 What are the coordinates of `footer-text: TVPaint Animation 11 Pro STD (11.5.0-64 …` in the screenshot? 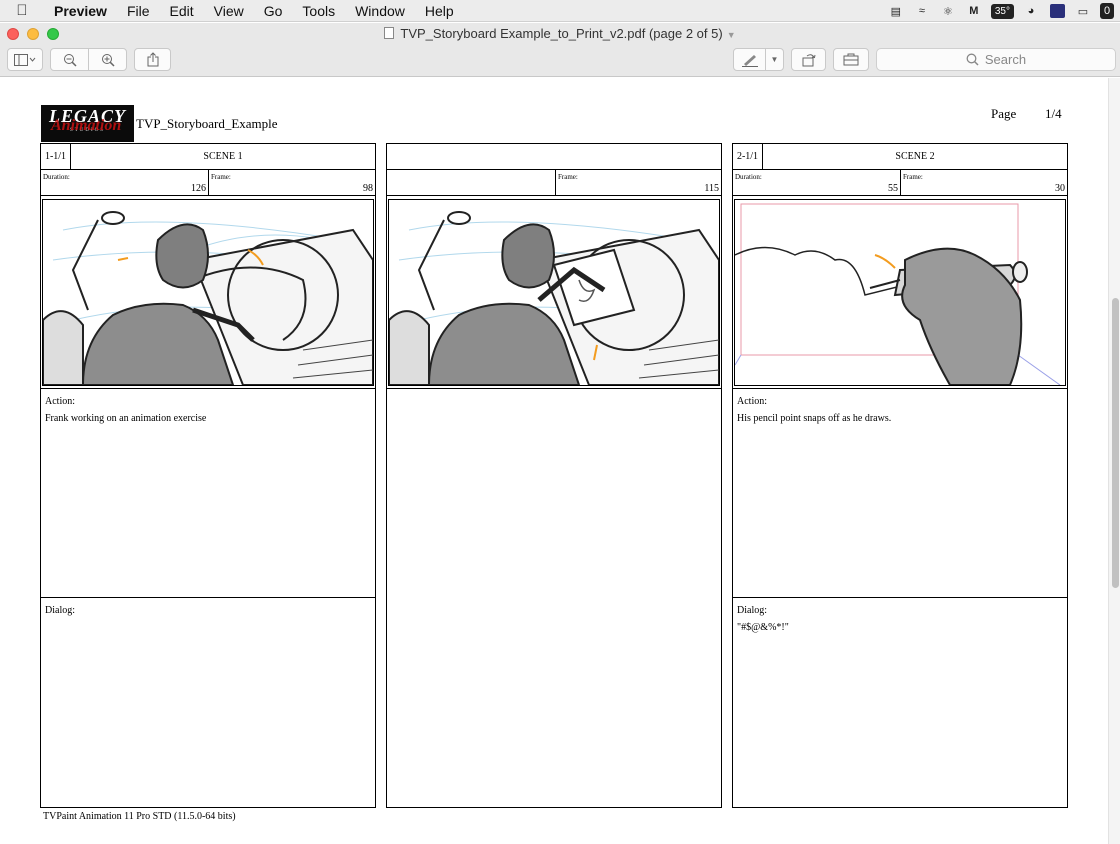 It's located at (139, 816).